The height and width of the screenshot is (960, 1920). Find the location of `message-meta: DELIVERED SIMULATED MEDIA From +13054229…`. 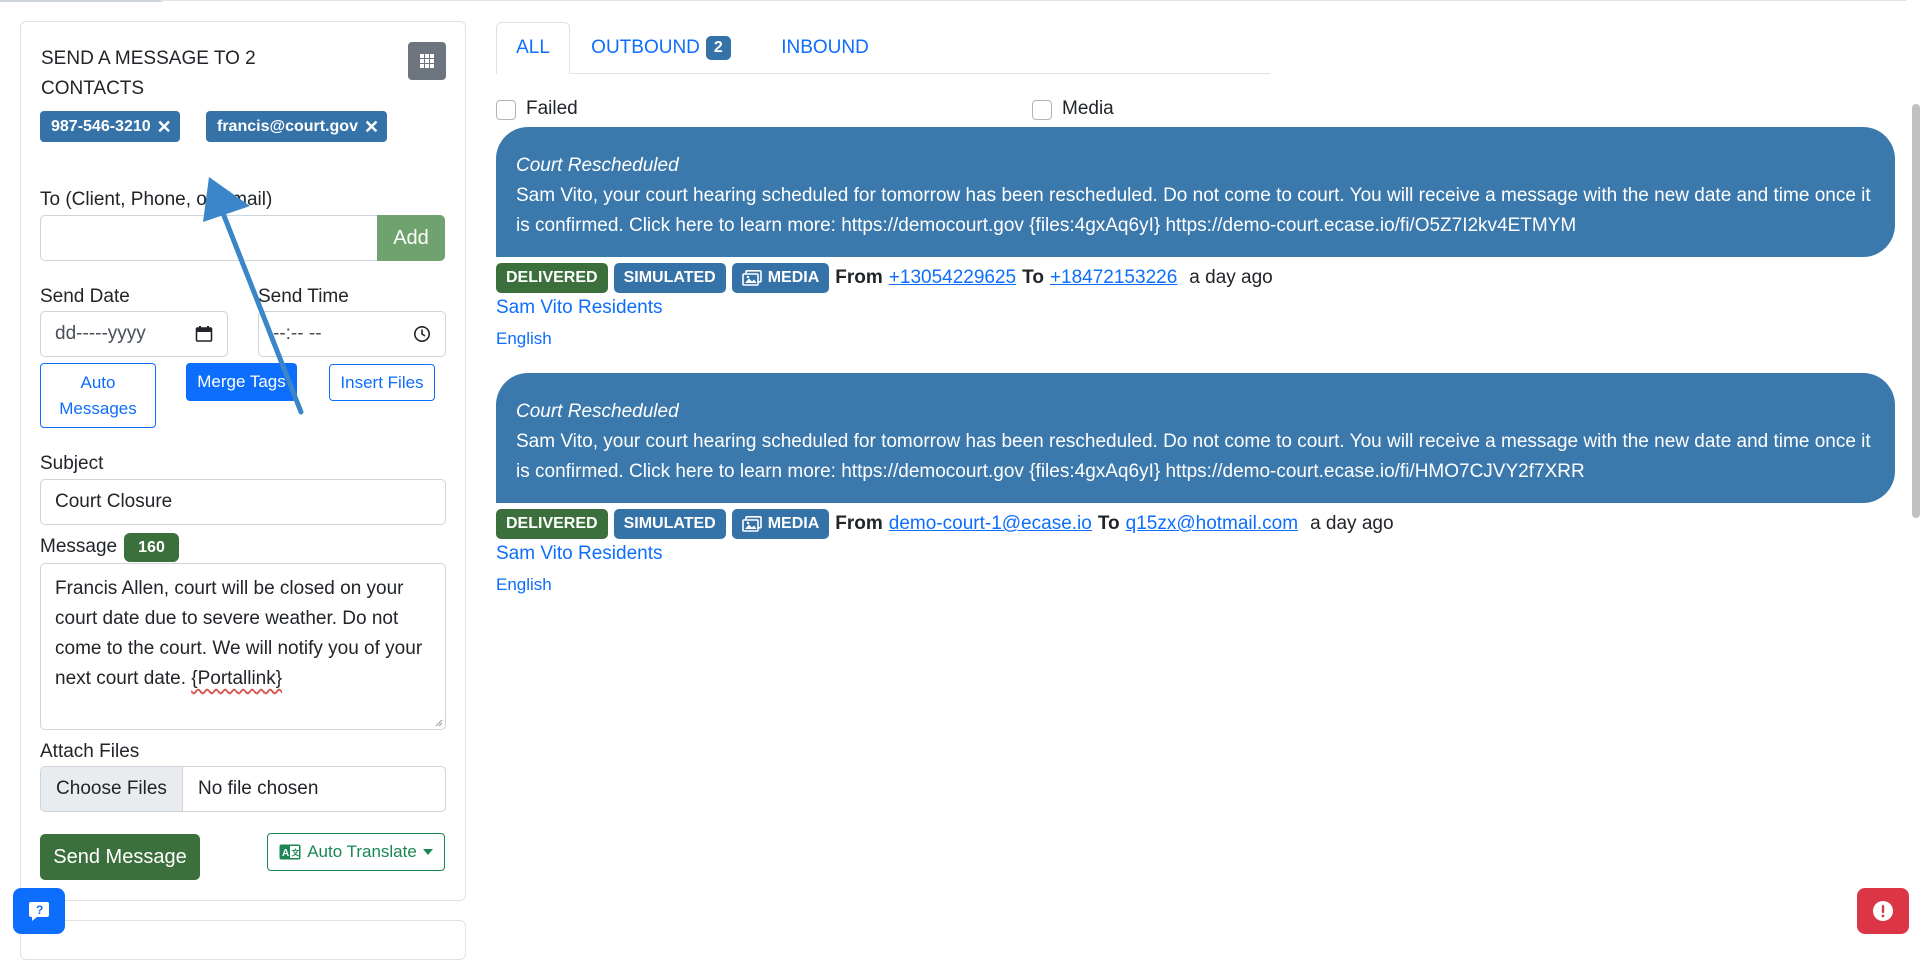

message-meta: DELIVERED SIMULATED MEDIA From +13054229… is located at coordinates (884, 278).